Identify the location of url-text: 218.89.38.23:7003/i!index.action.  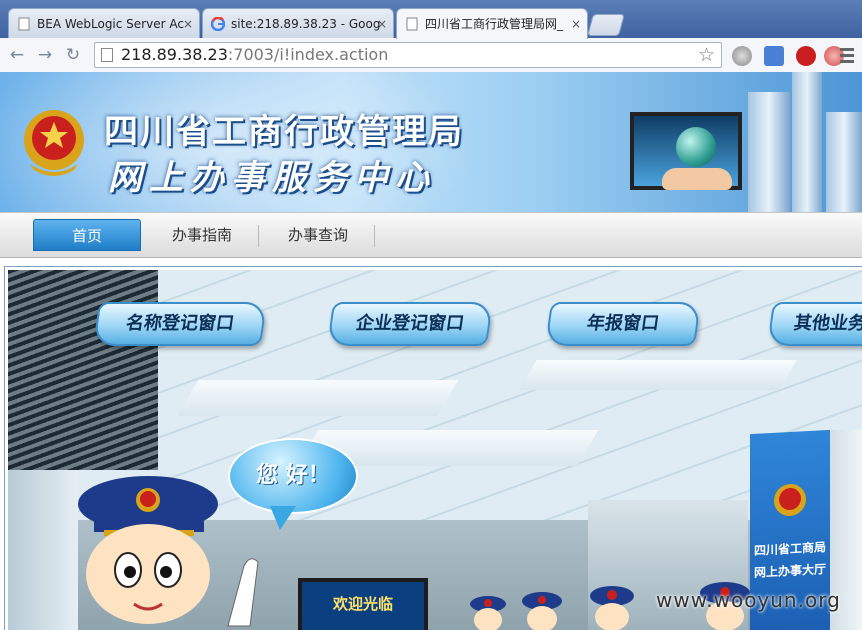
(254, 55).